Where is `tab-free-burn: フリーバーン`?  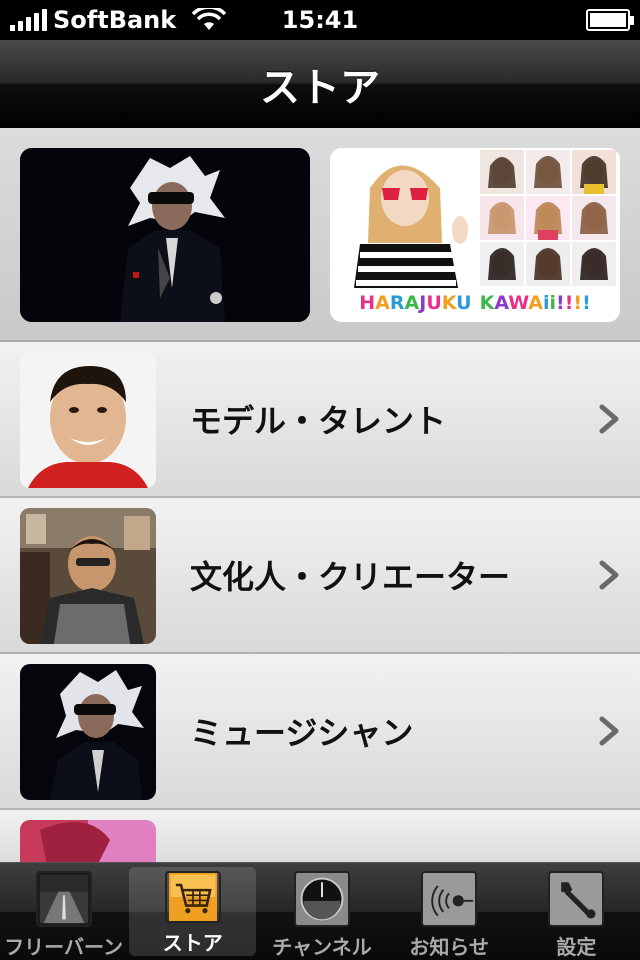
tab-free-burn: フリーバーン is located at coordinates (63, 911).